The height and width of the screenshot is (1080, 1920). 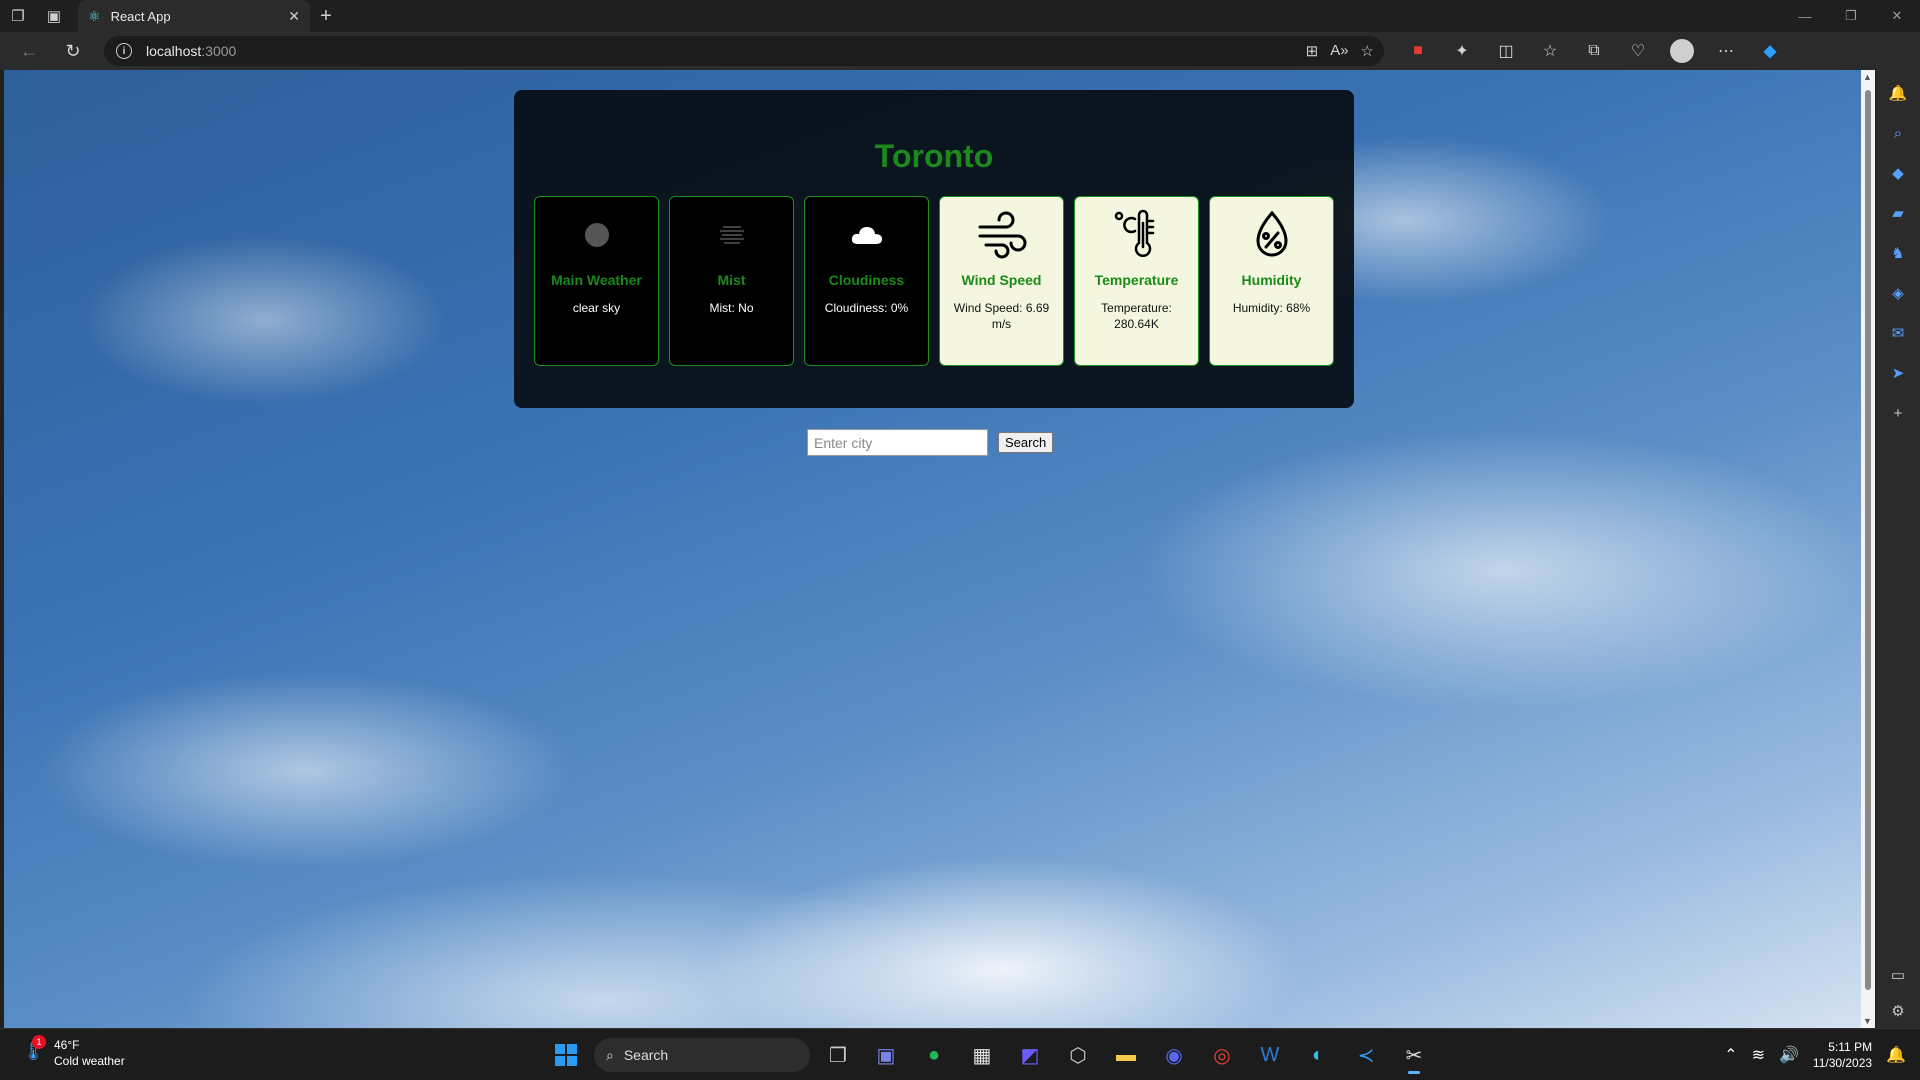 I want to click on edge-sidebar: 🔔 ⌕ ◆ ▰ ♞ ◈ ✉ ➤ + ▭ ⚙, so click(x=1898, y=549).